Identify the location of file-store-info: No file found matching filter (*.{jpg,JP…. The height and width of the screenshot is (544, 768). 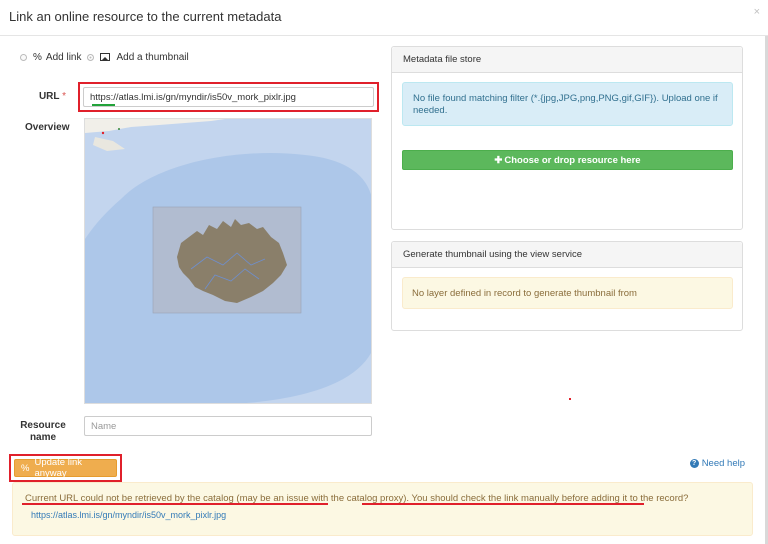
(567, 104).